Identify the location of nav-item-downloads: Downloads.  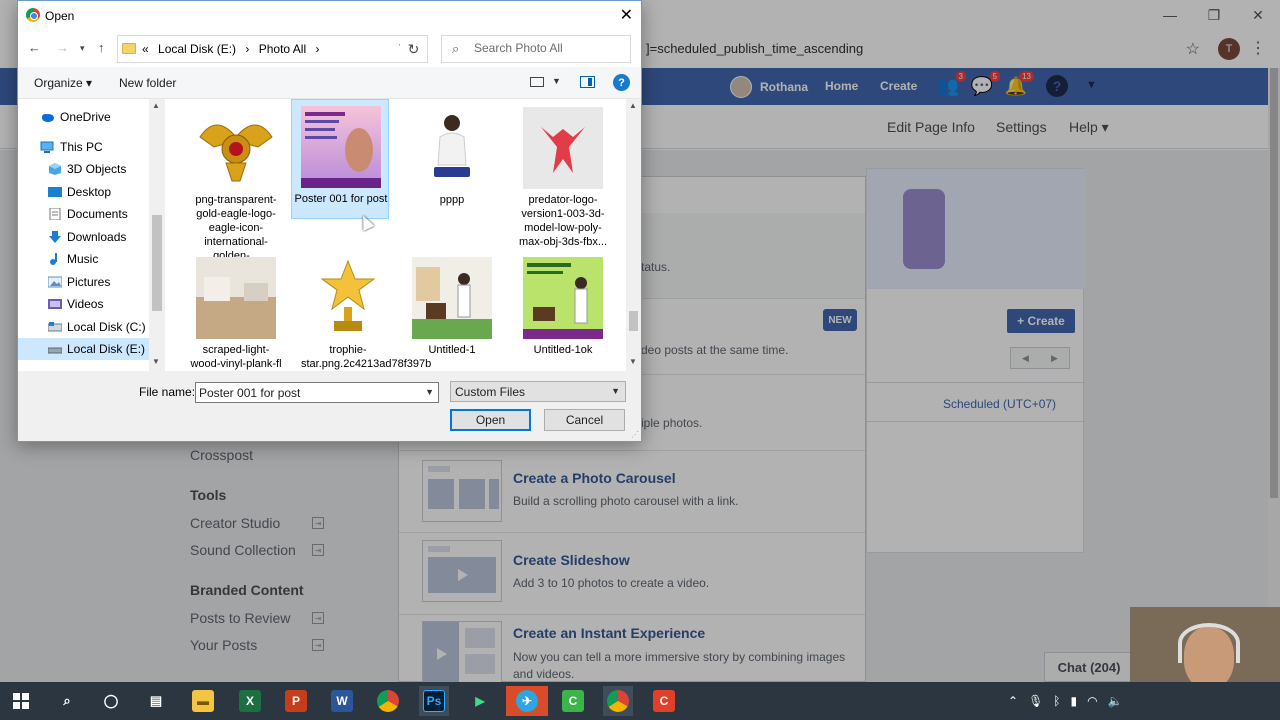
(85, 237).